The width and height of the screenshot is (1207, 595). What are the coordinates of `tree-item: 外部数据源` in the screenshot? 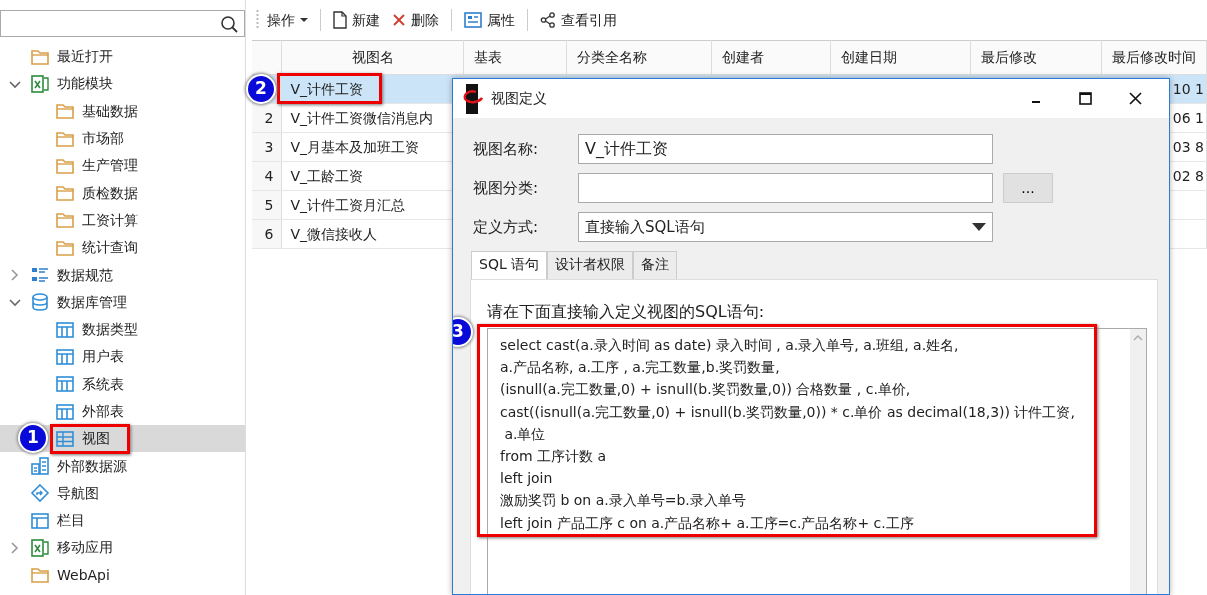 It's located at (92, 466).